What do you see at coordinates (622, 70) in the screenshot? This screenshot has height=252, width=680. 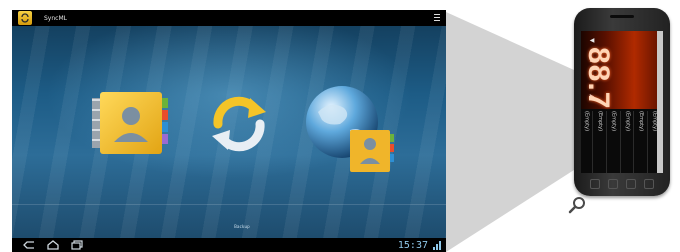 I see `radio-display: ◀ ▲ ▼ ▶ 88.7` at bounding box center [622, 70].